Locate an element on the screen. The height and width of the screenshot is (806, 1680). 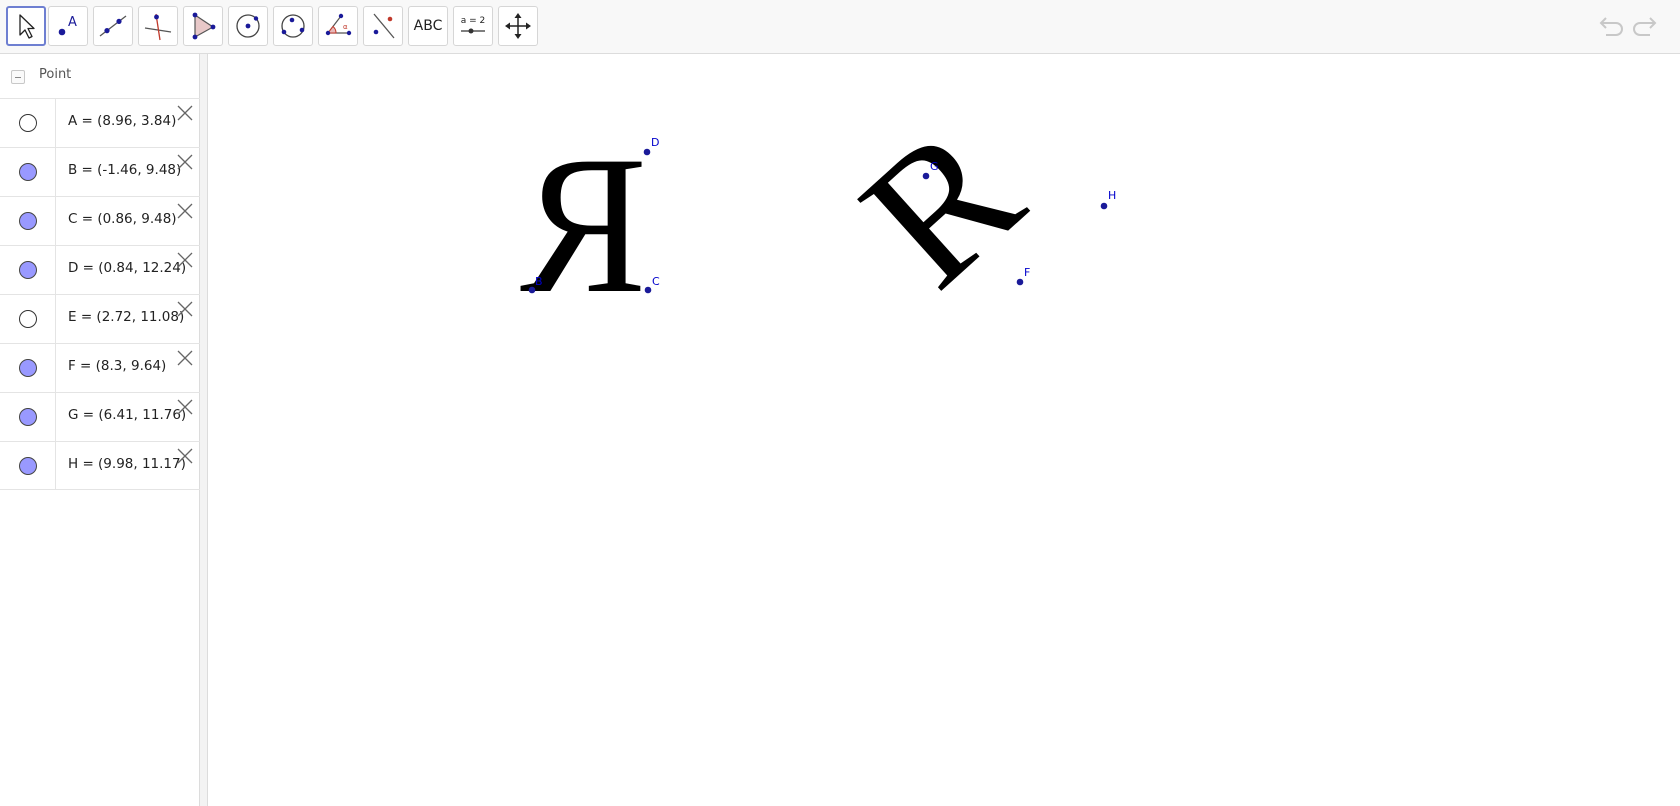
visibility-toggle-h is located at coordinates (28, 466).